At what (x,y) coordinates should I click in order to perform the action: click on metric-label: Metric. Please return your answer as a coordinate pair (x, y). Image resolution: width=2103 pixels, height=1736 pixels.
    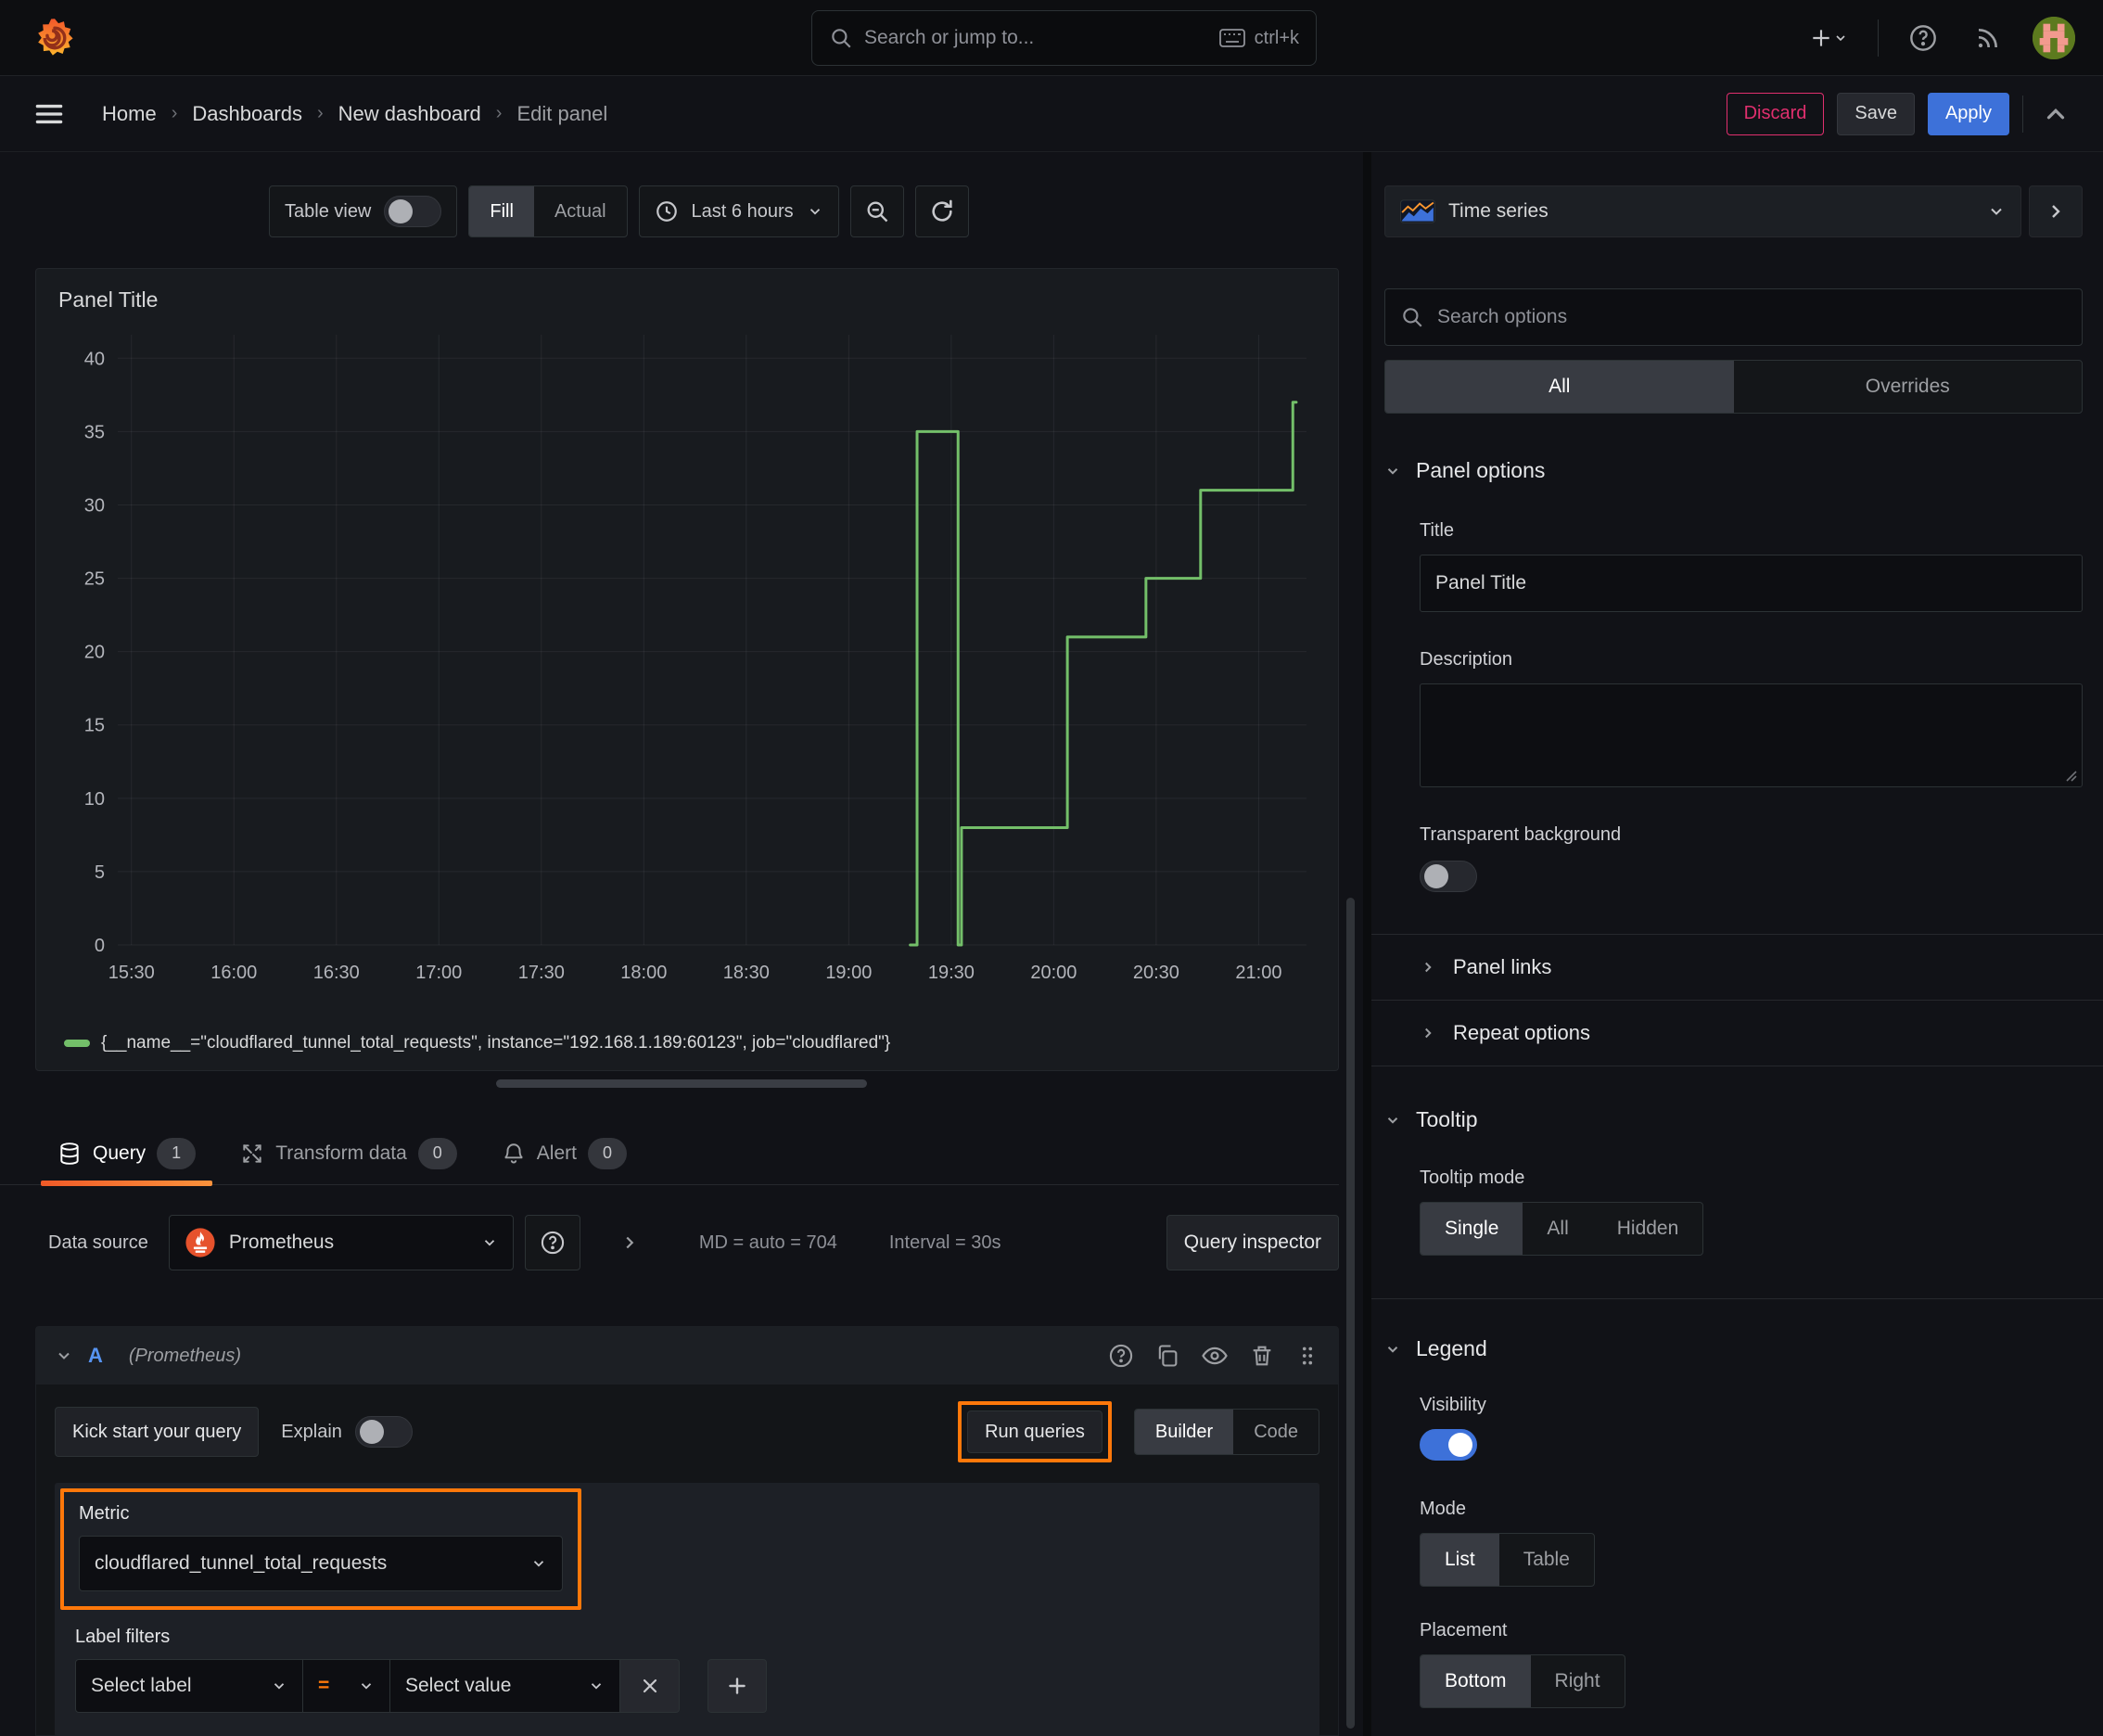
    Looking at the image, I should click on (104, 1513).